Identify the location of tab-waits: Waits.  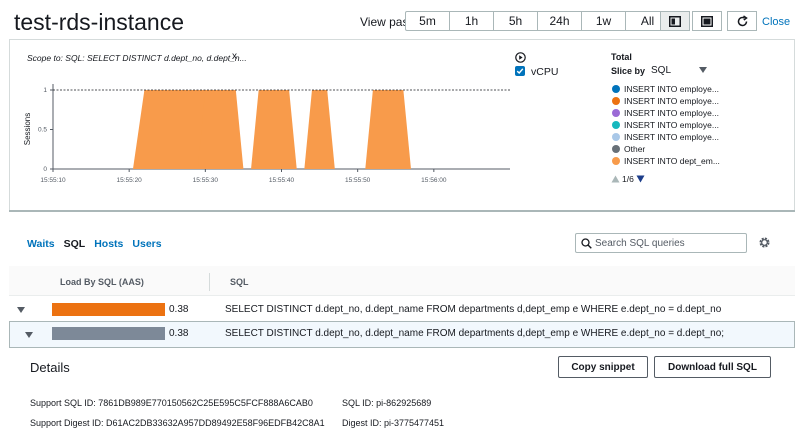
(41, 244).